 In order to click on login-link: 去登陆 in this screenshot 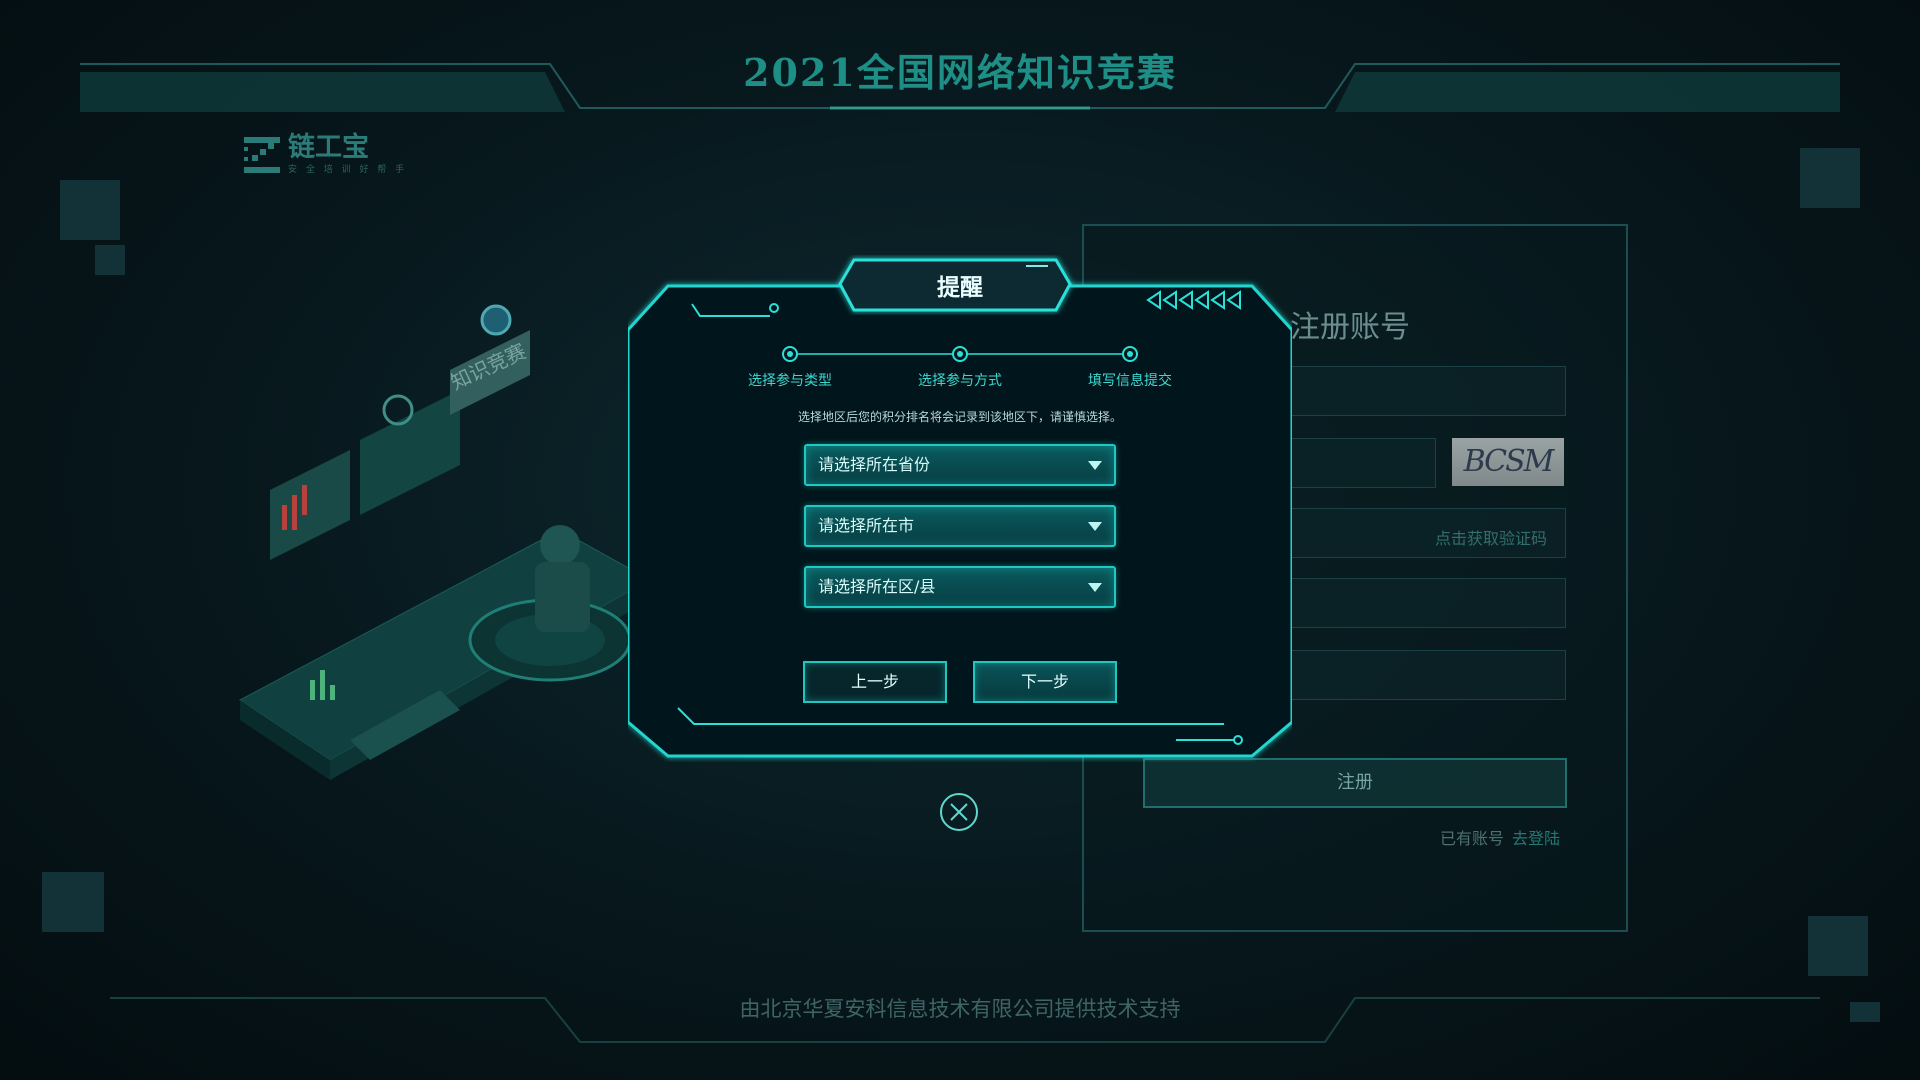, I will do `click(1536, 838)`.